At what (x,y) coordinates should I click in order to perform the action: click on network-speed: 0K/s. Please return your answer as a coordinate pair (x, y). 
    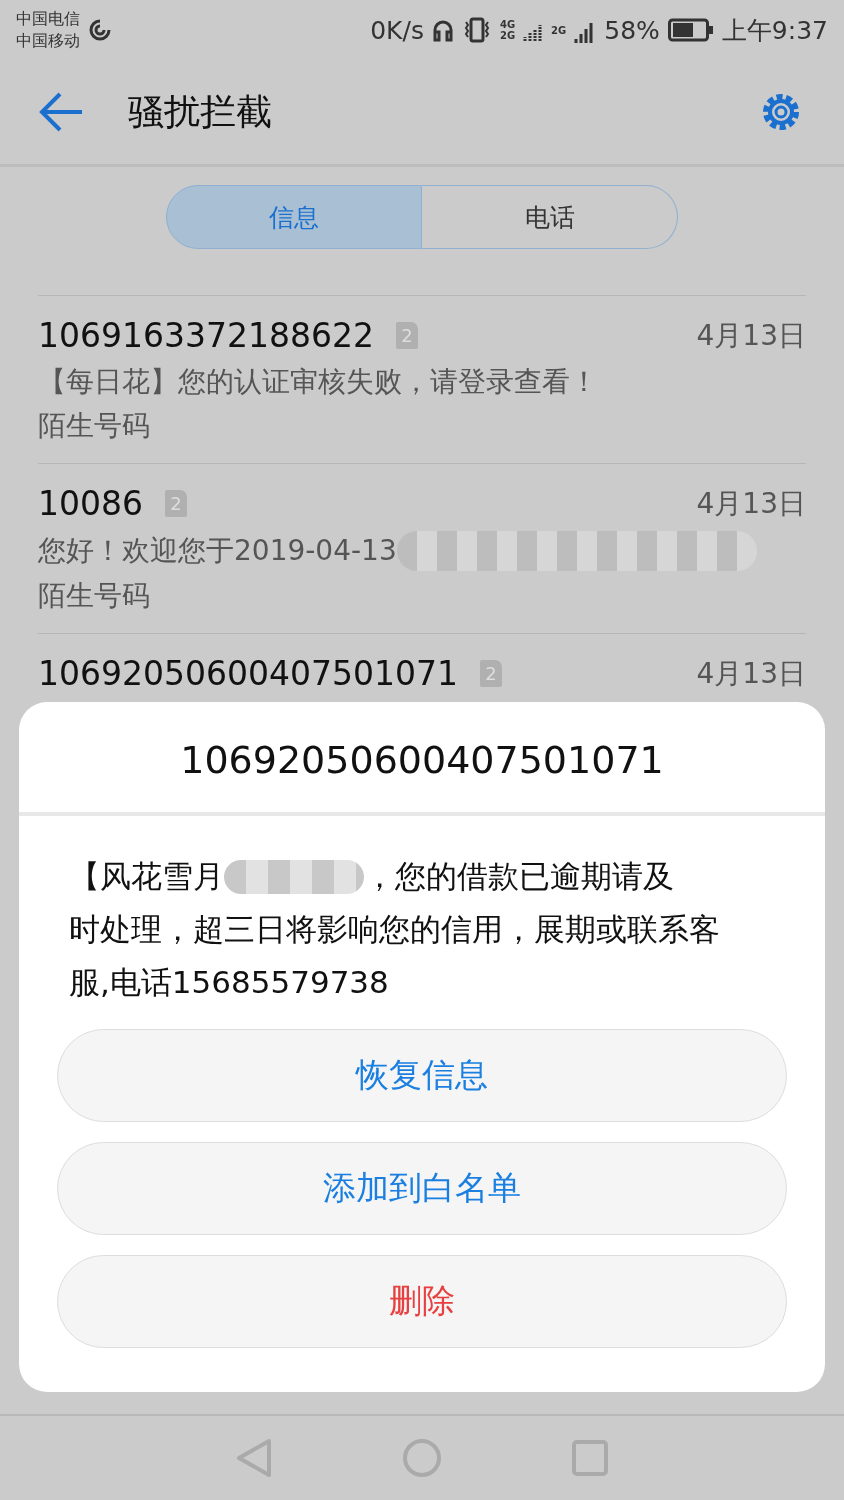
    Looking at the image, I should click on (397, 30).